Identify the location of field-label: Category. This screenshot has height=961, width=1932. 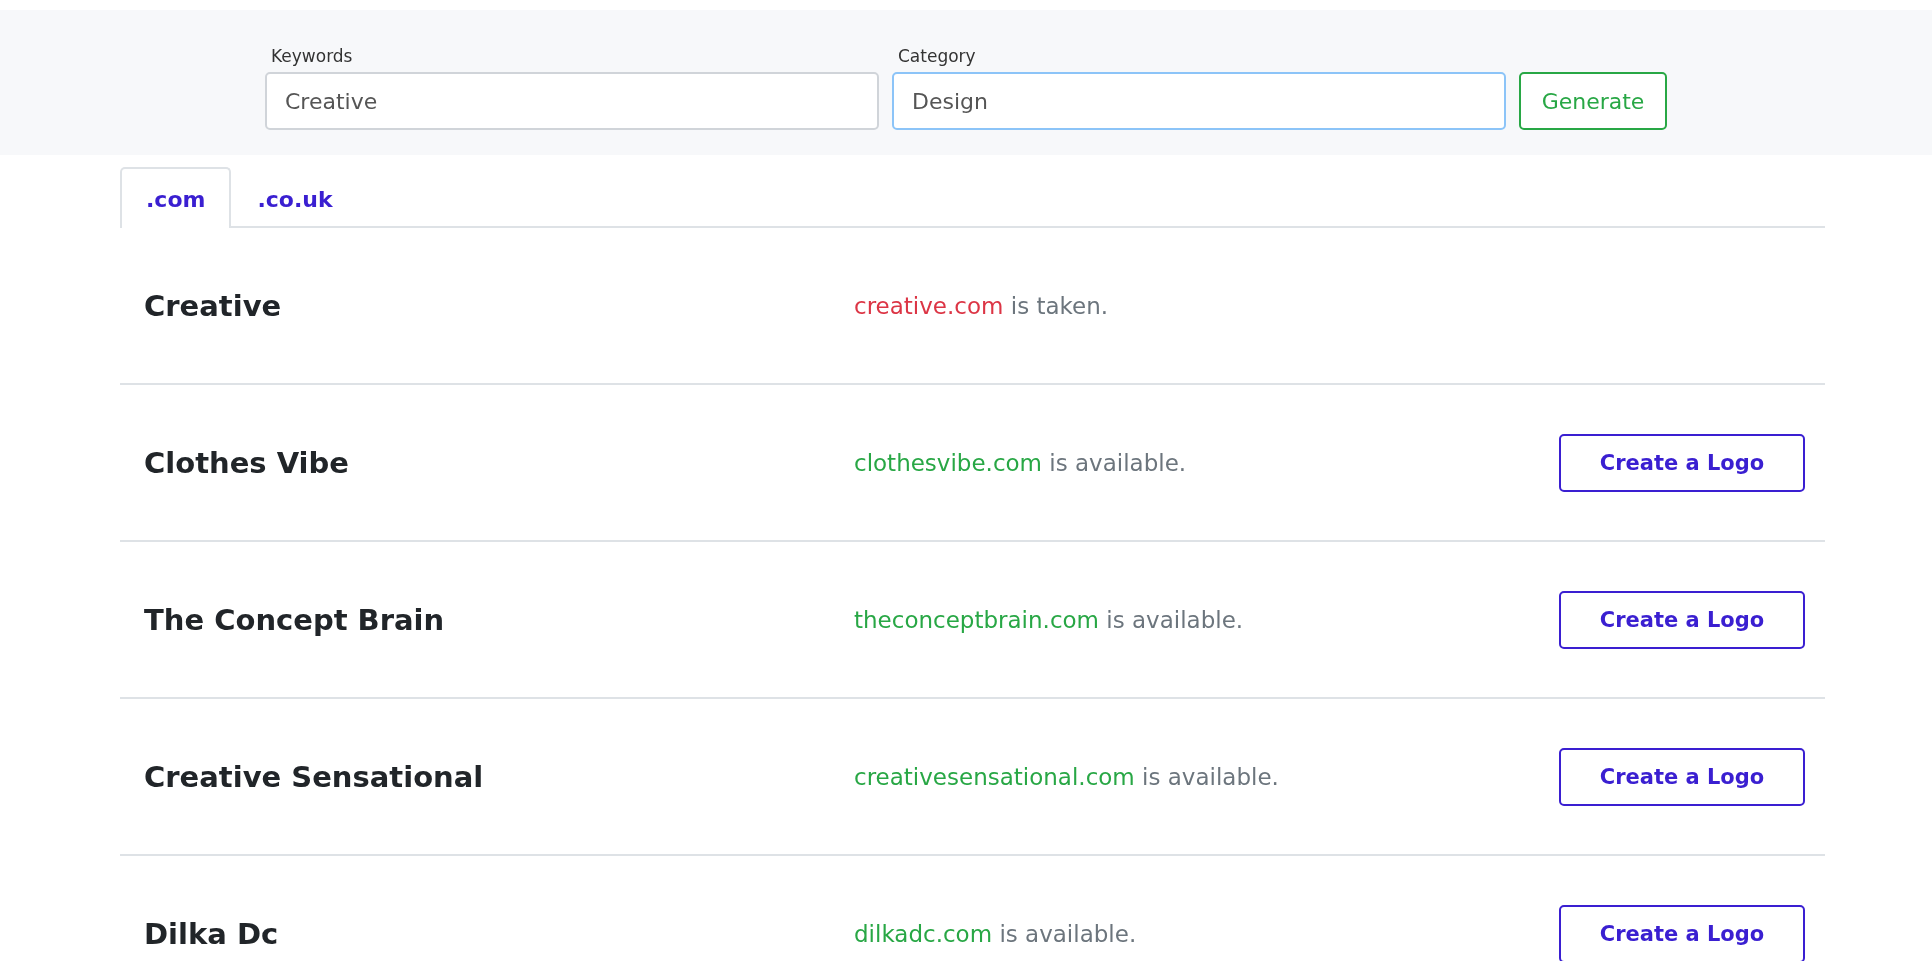
(937, 56).